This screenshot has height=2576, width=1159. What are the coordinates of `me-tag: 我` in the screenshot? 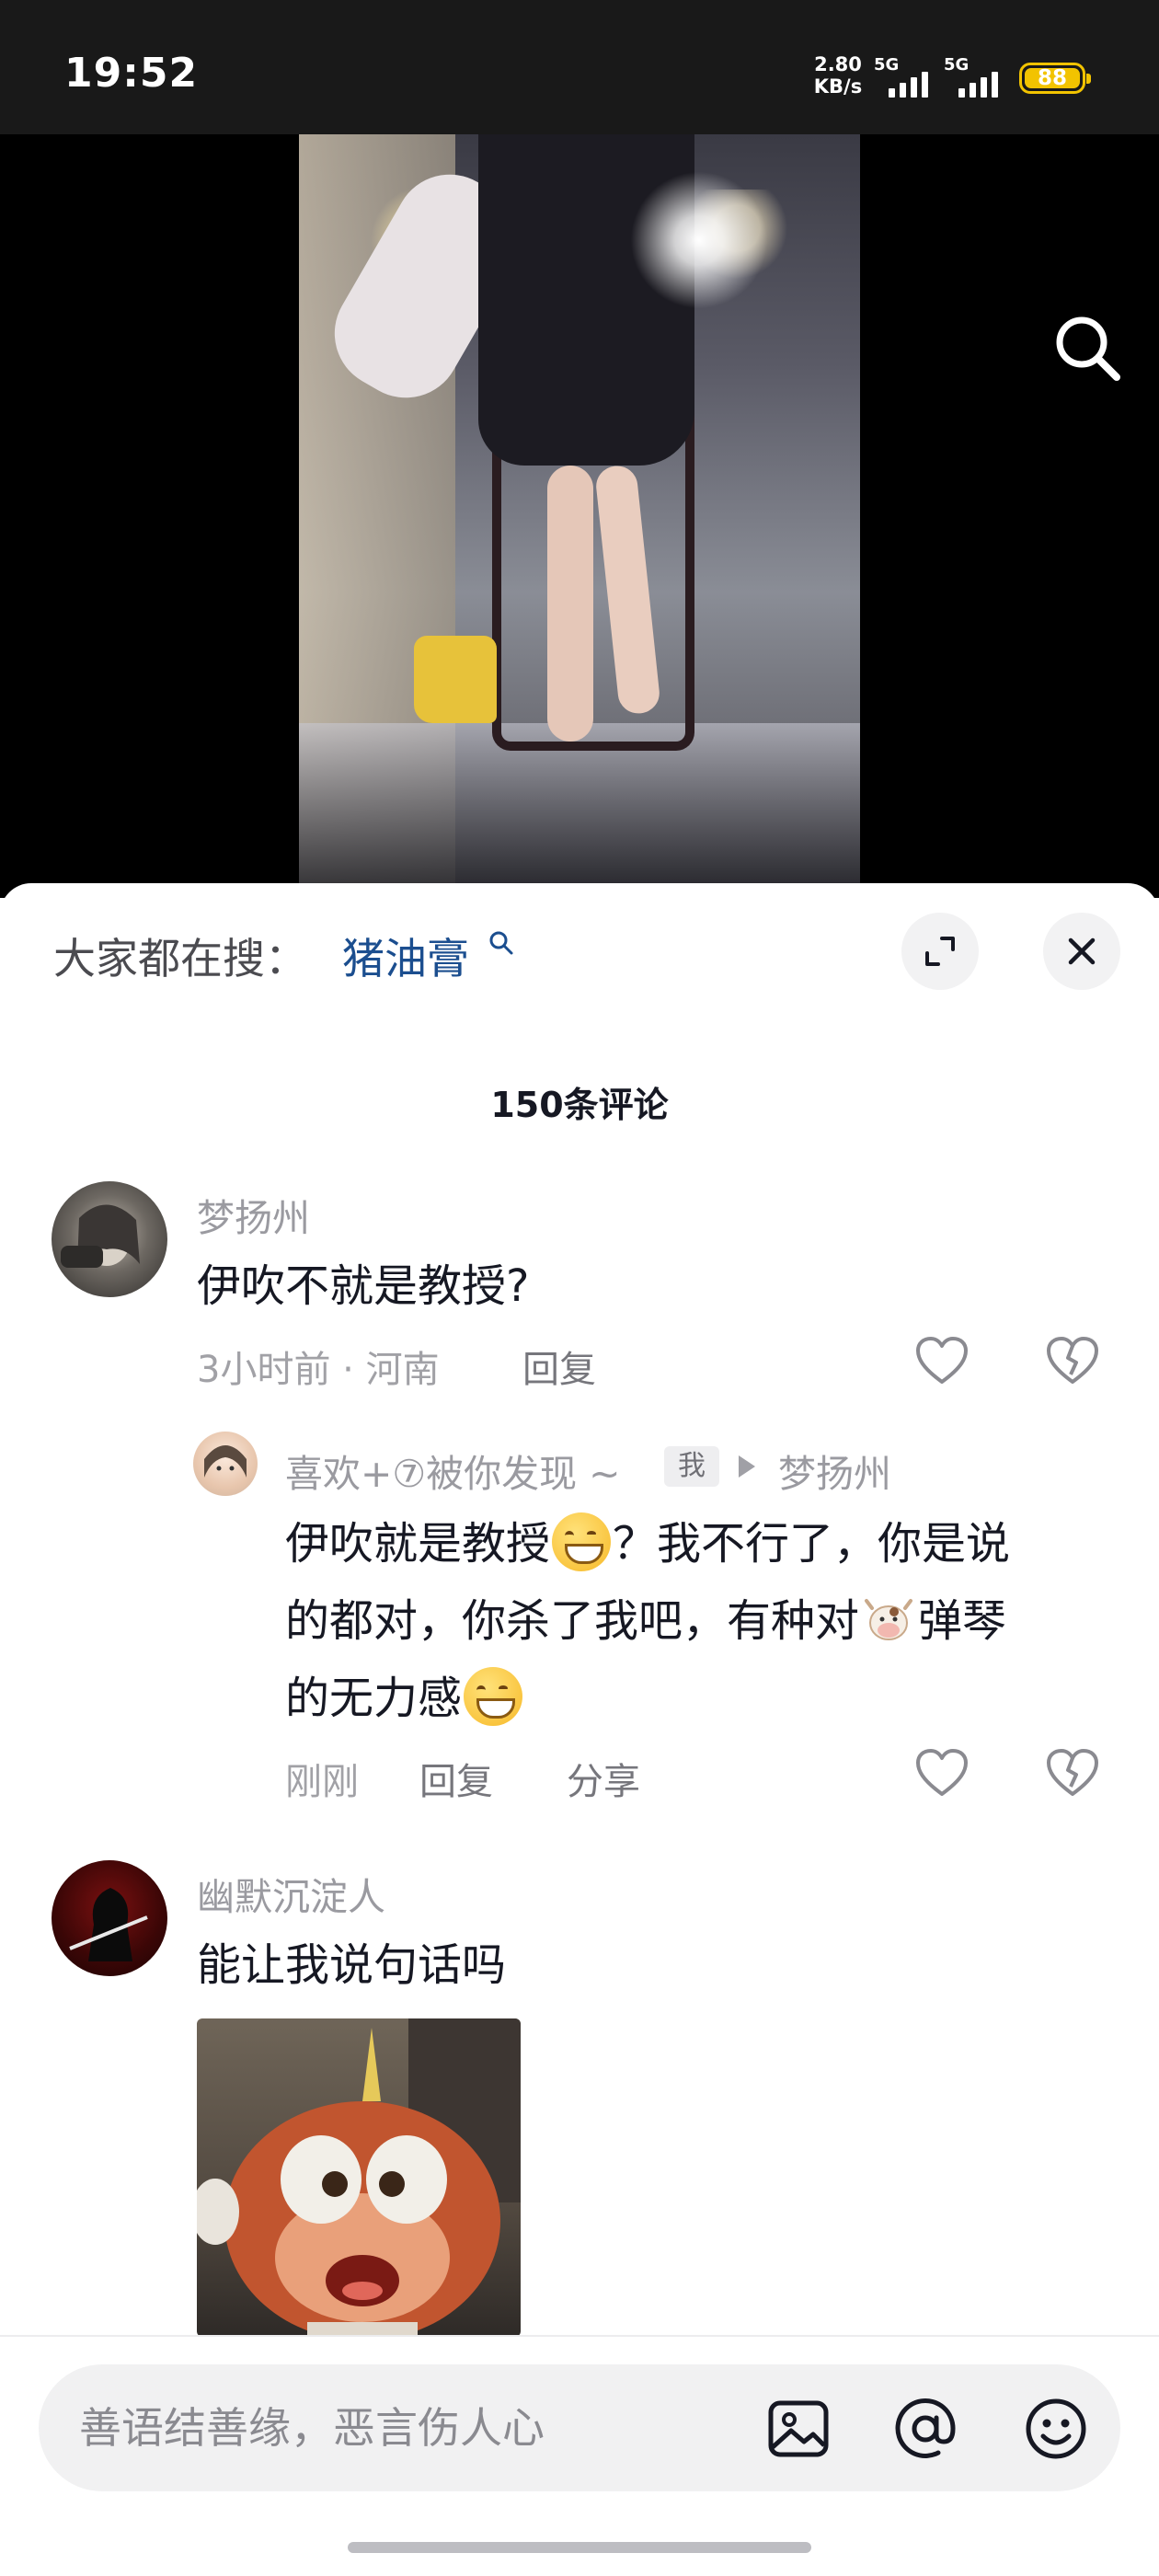 It's located at (691, 1466).